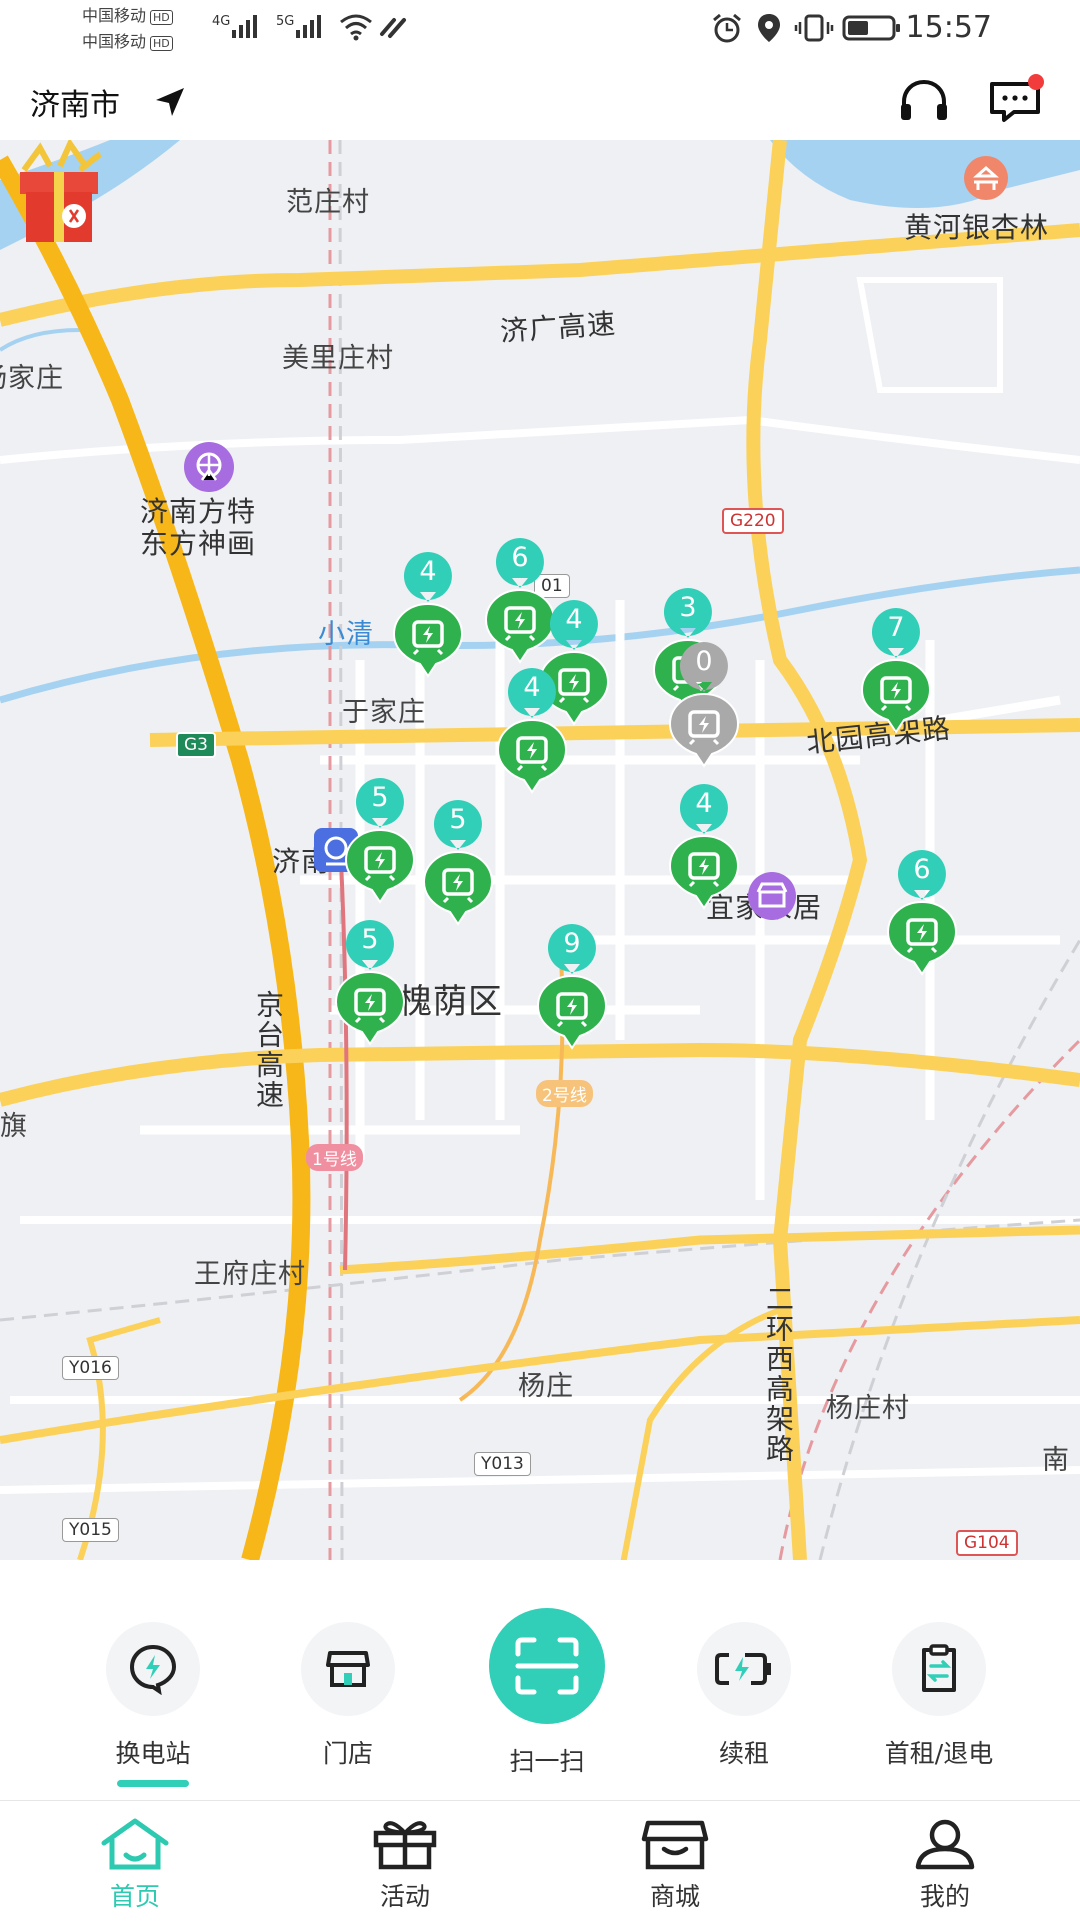 The image size is (1080, 1921). Describe the element at coordinates (868, 1408) in the screenshot. I see `map-label: 杨庄村` at that location.